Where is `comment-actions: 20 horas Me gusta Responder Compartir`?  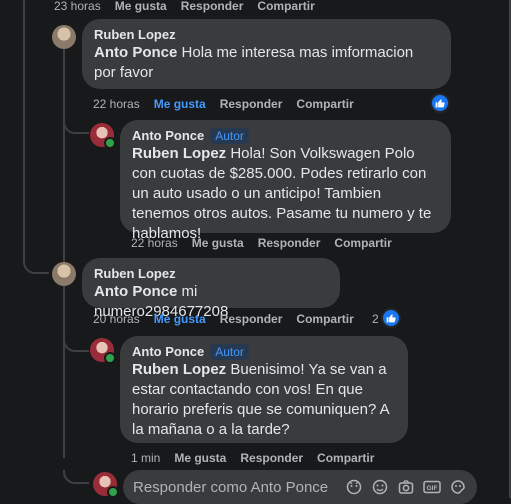
comment-actions: 20 horas Me gusta Responder Compartir is located at coordinates (223, 319).